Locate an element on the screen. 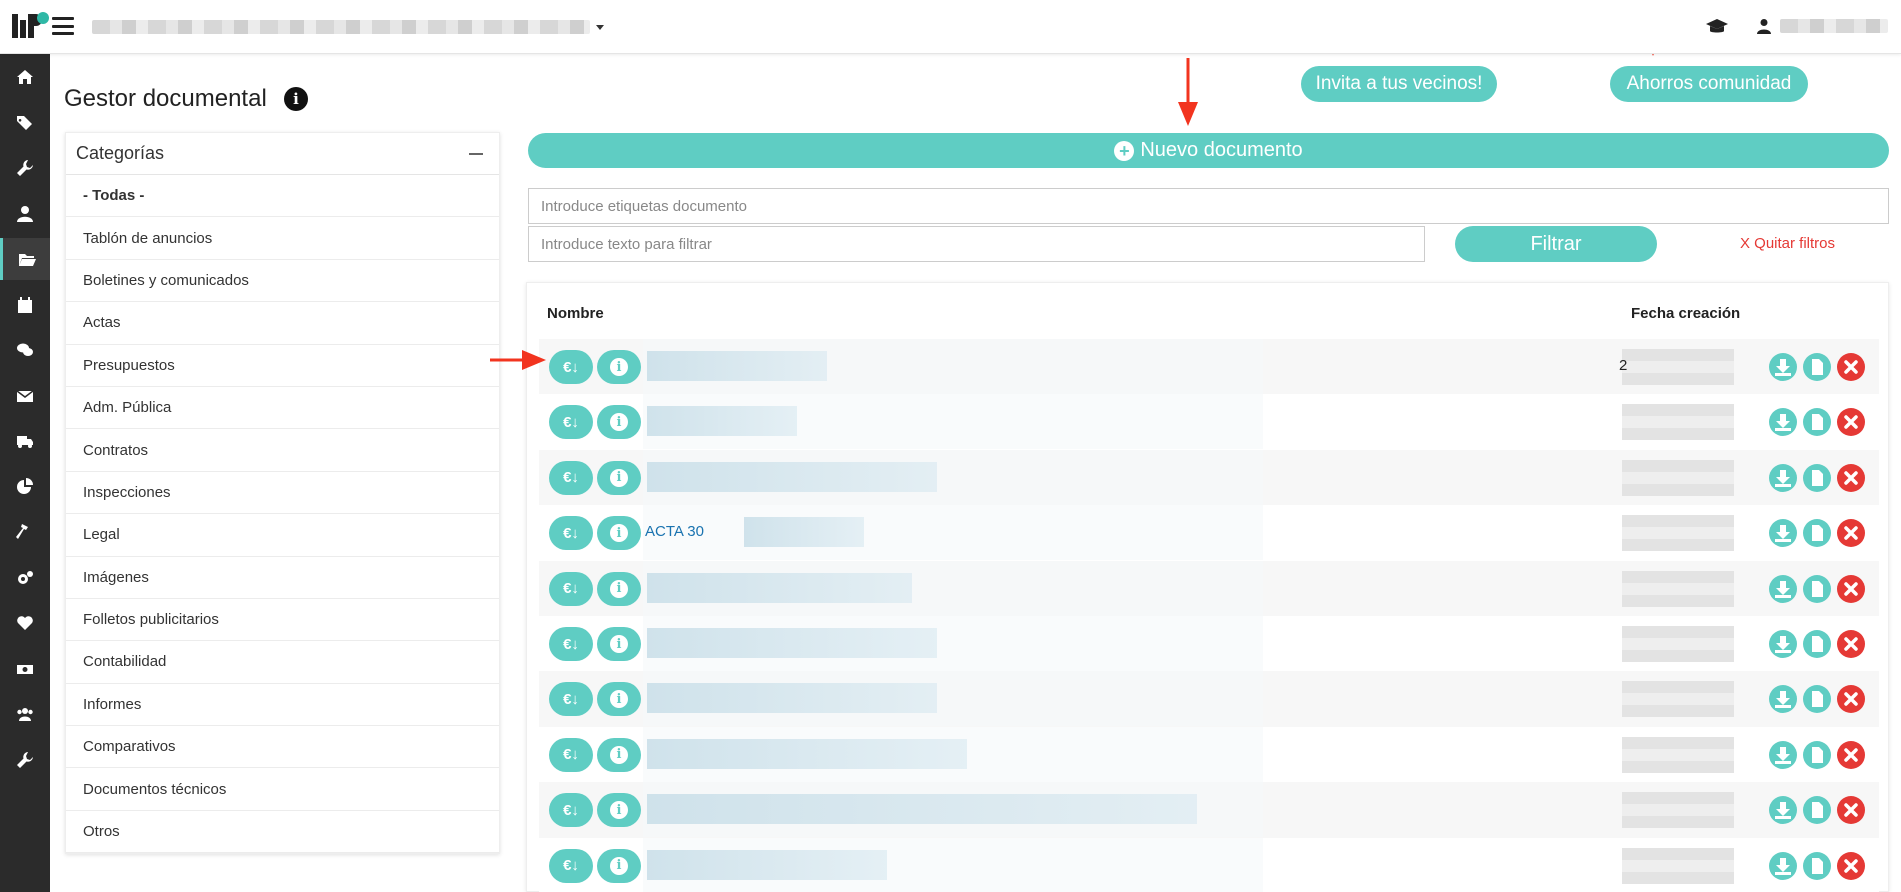  sidebar-item-finance is located at coordinates (25, 669).